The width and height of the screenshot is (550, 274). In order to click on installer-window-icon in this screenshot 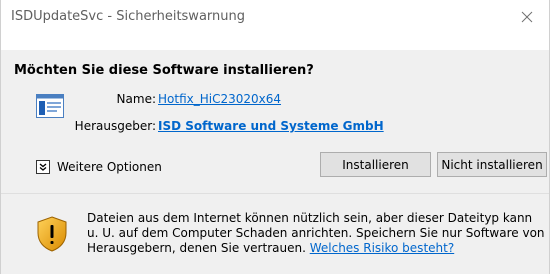, I will do `click(50, 106)`.